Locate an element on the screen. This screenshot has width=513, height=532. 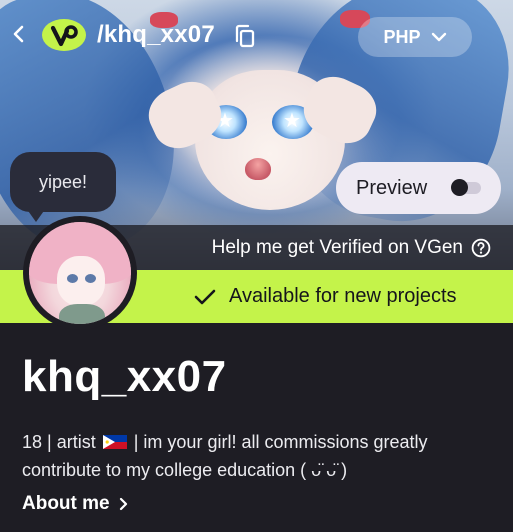
preview-switch is located at coordinates (466, 188).